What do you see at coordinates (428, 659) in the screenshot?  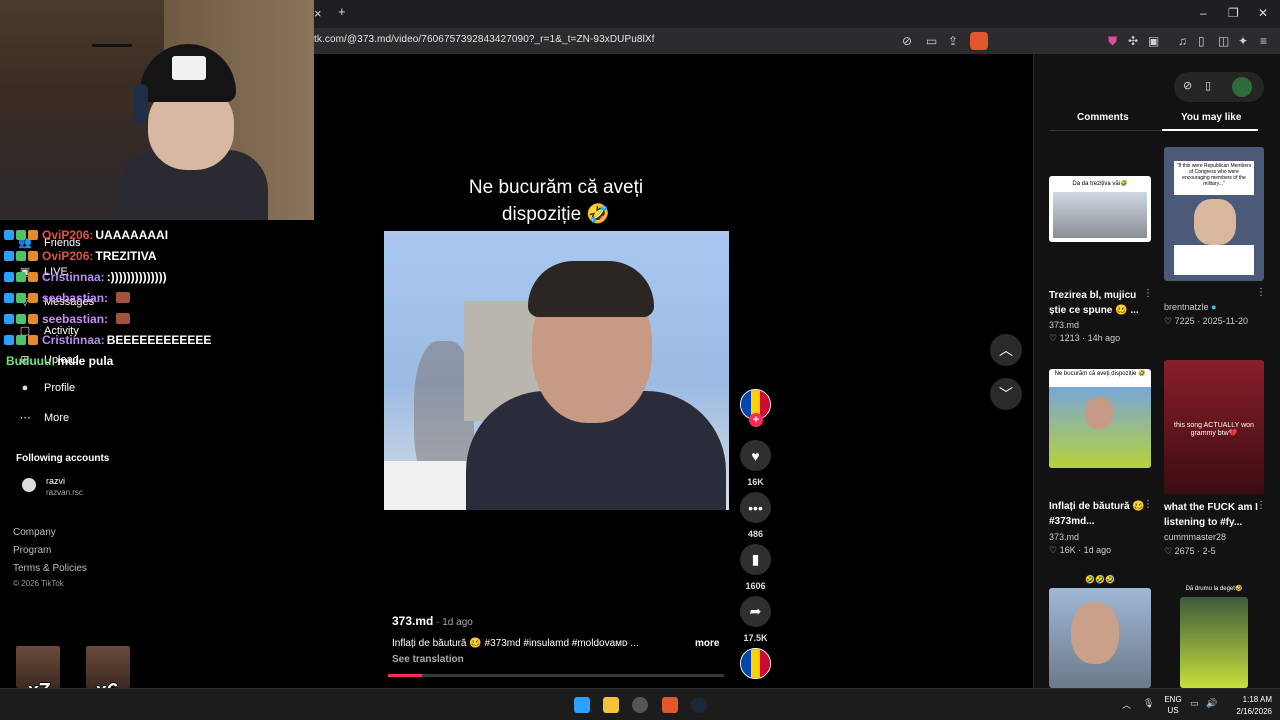 I see `see-translation-link: See translation` at bounding box center [428, 659].